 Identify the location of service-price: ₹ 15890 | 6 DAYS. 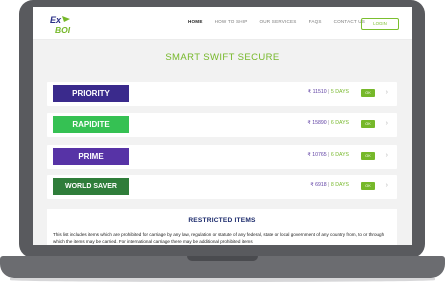
(328, 123).